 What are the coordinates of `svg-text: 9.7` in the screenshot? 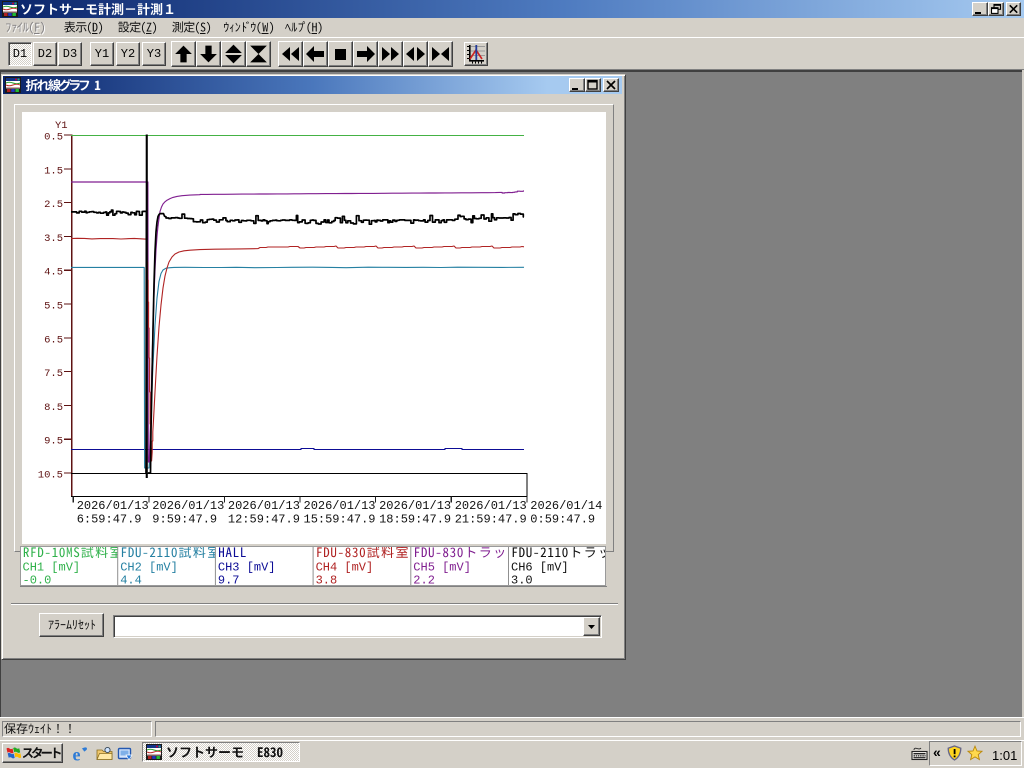 It's located at (229, 580).